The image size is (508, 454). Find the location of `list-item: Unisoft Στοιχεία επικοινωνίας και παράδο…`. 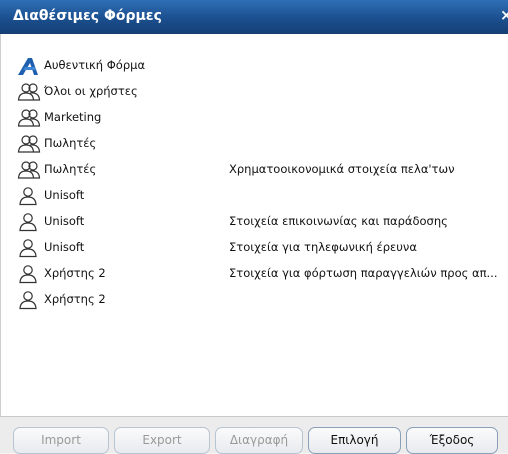

list-item: Unisoft Στοιχεία επικοινωνίας και παράδο… is located at coordinates (254, 222).